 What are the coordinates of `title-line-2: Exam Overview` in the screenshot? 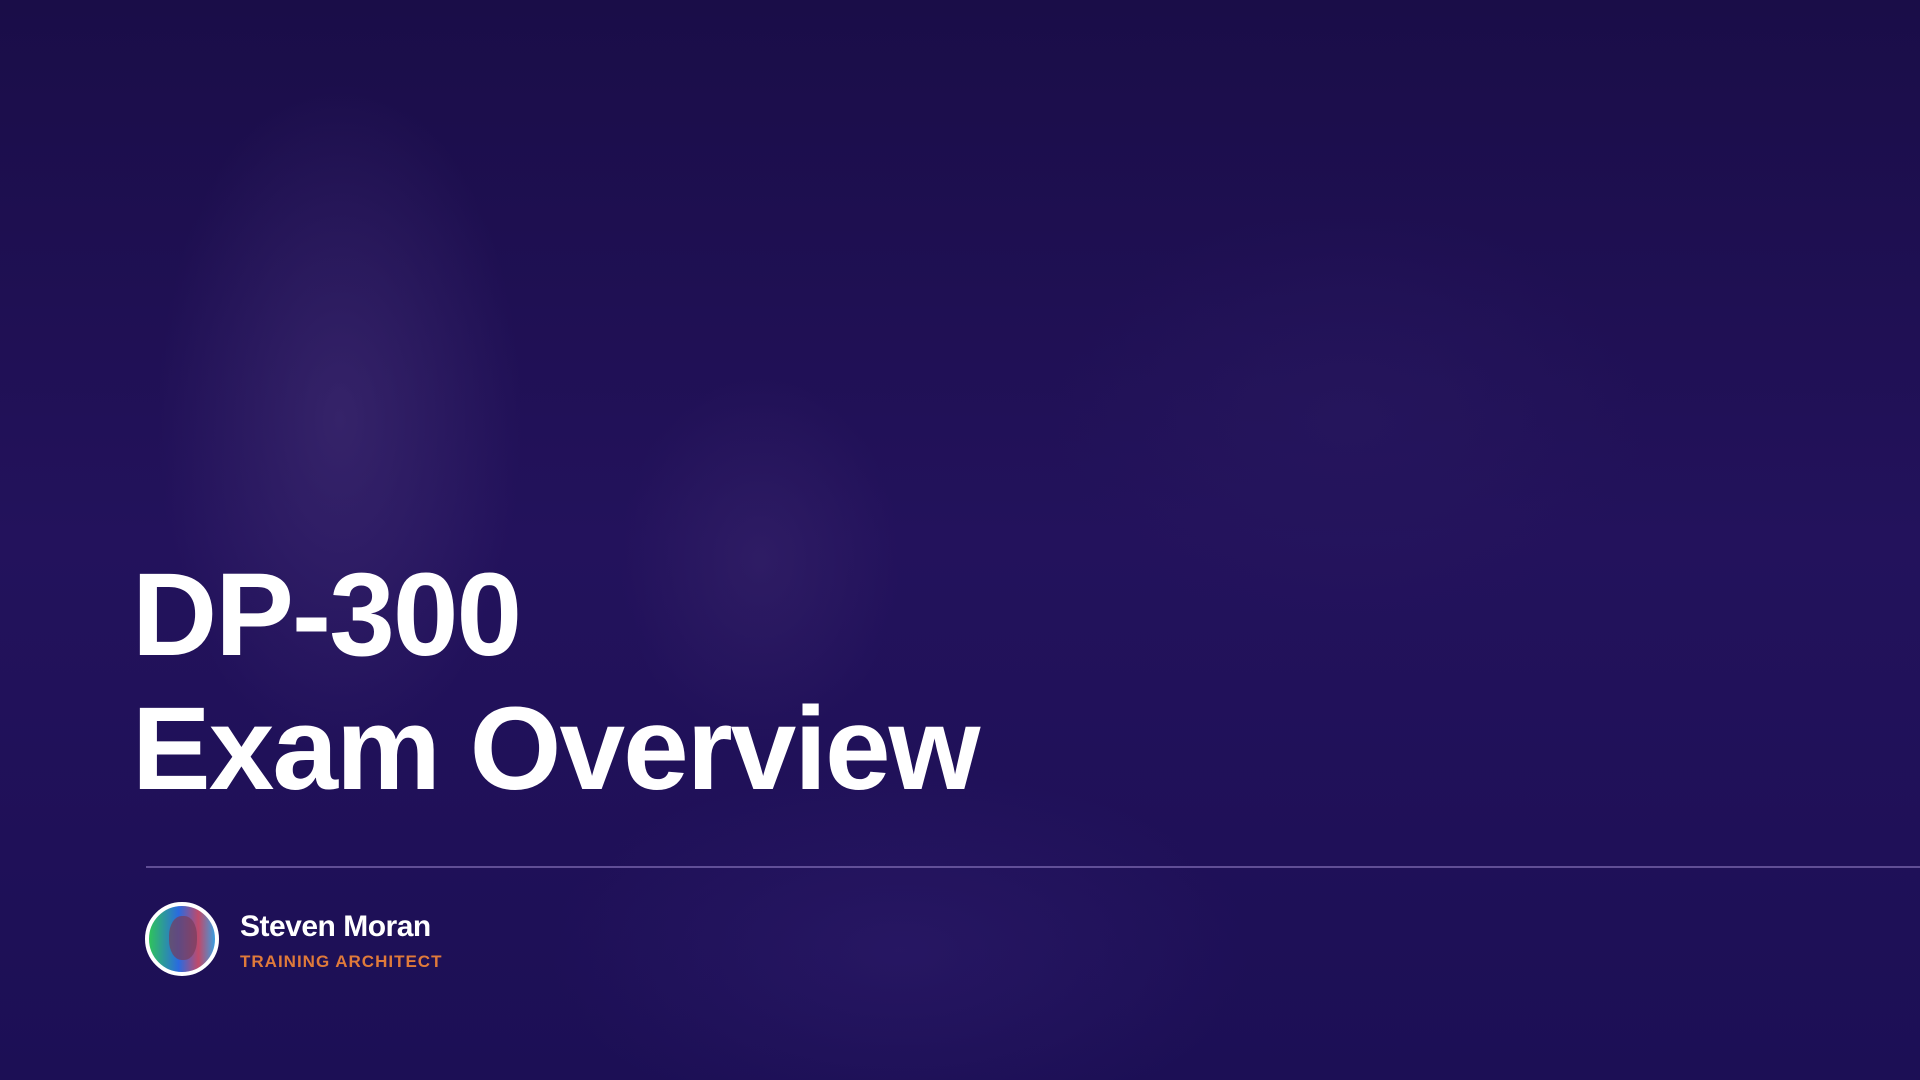 It's located at (556, 749).